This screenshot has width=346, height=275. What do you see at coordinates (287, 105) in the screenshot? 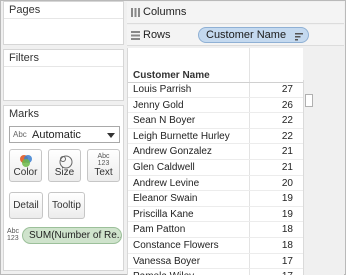
I see `value-cell: 26` at bounding box center [287, 105].